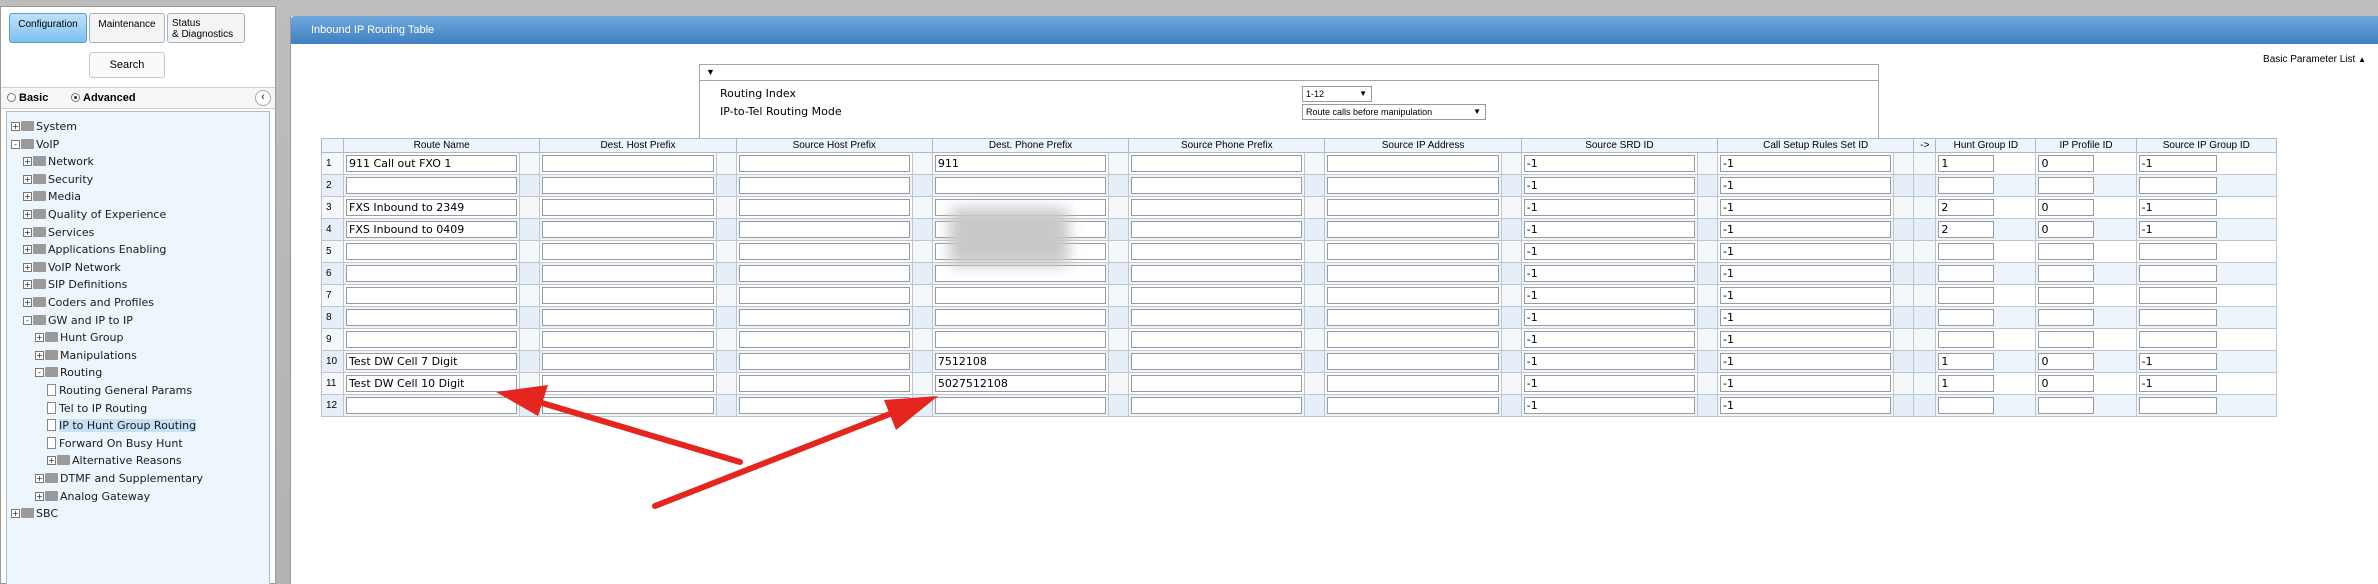 The width and height of the screenshot is (2378, 584). I want to click on annotation-arrow-left, so click(619, 425).